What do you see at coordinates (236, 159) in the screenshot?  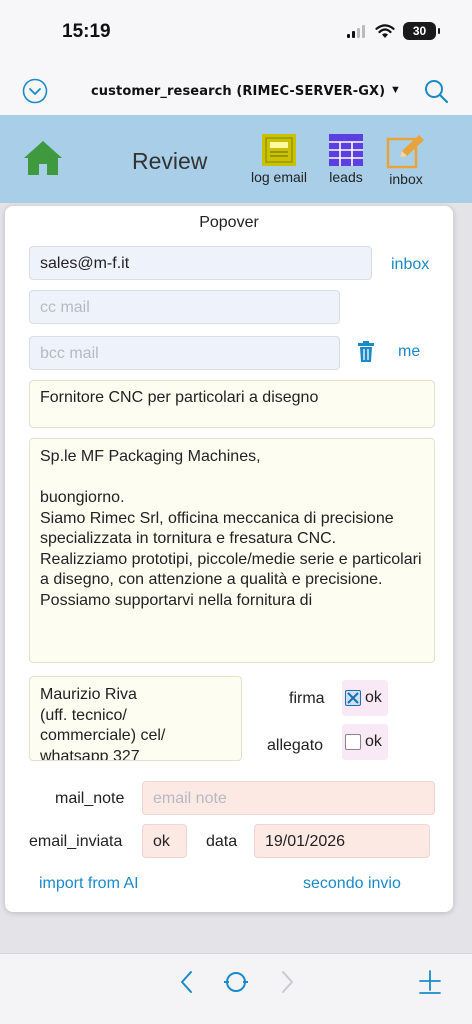 I see `layout-toolbar: Review log email leads inbox` at bounding box center [236, 159].